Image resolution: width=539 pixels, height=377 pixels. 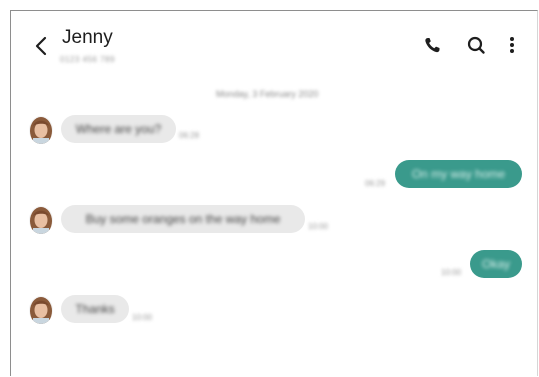 I want to click on incoming-message-bubble: Where are you?, so click(x=118, y=129).